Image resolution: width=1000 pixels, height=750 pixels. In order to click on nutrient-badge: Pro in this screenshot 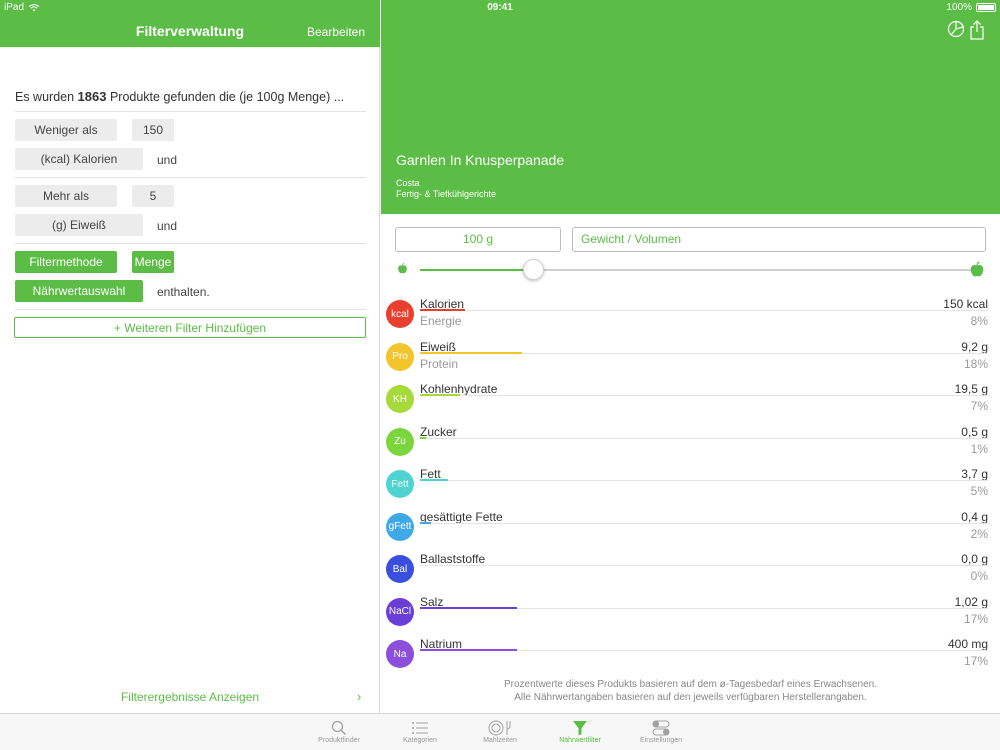, I will do `click(400, 356)`.